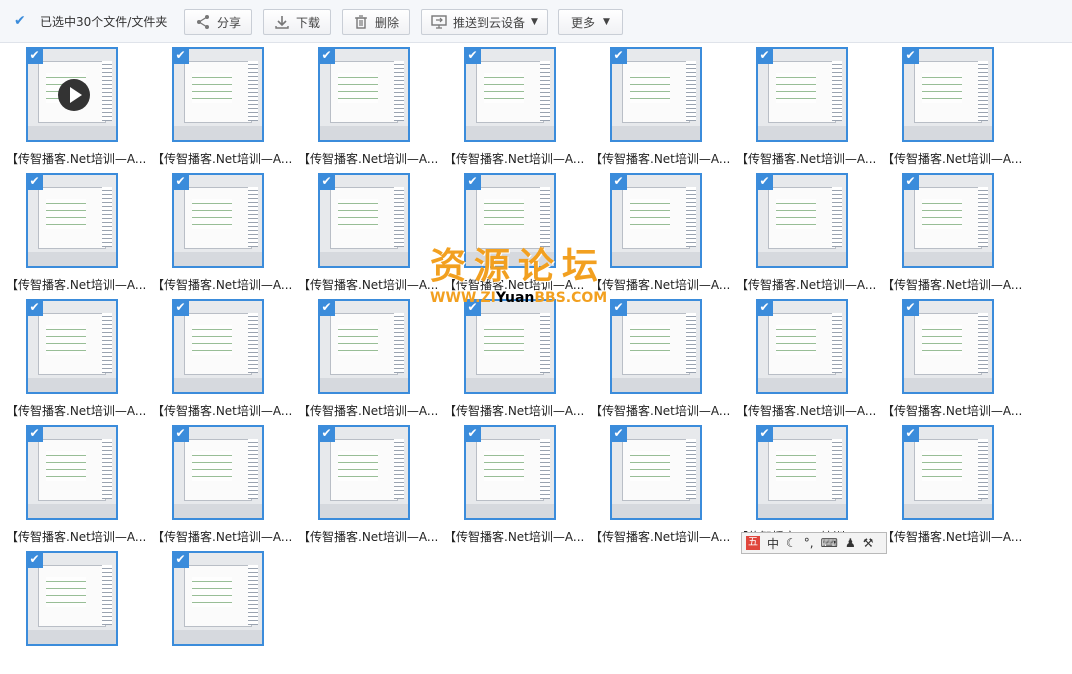  What do you see at coordinates (773, 543) in the screenshot?
I see `ime-mode: 中` at bounding box center [773, 543].